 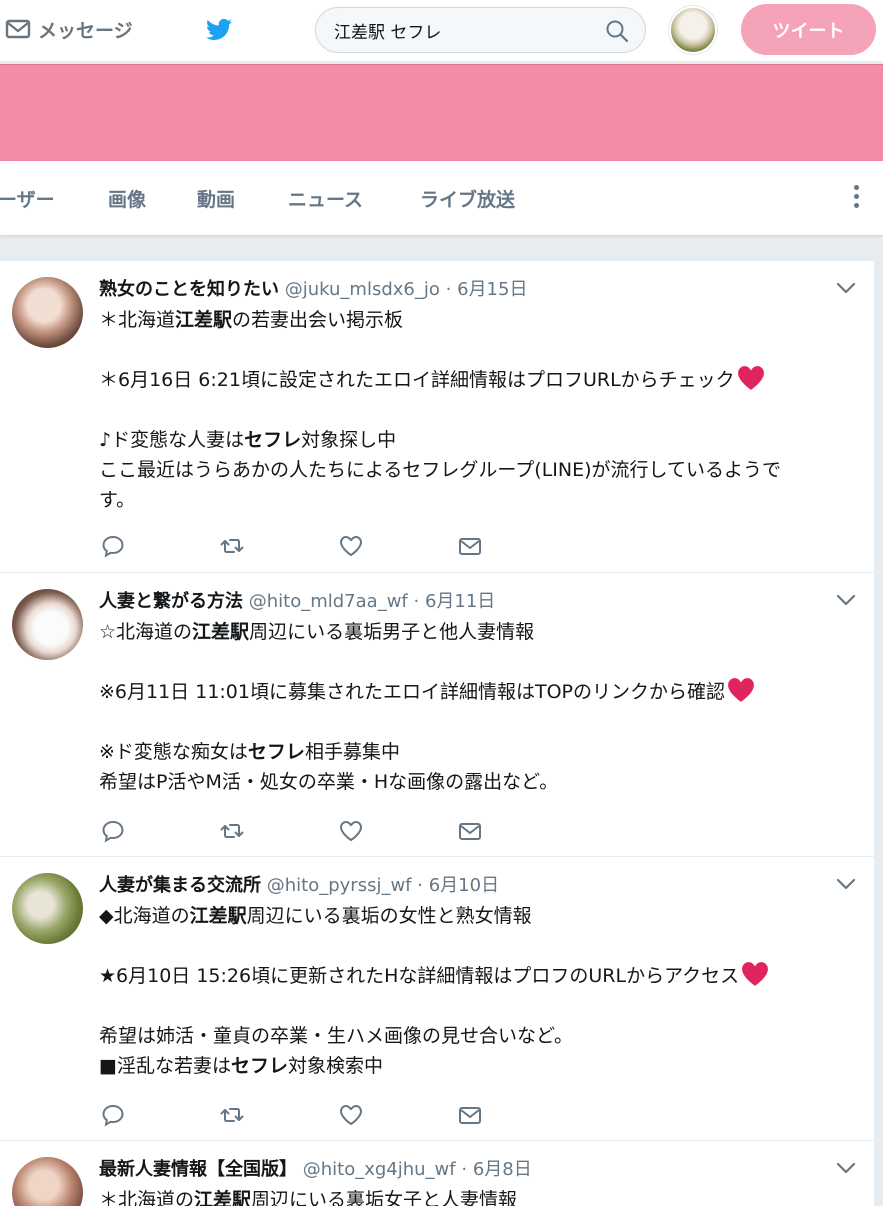 I want to click on line-text: ※ド変態な痴女は, so click(x=173, y=752).